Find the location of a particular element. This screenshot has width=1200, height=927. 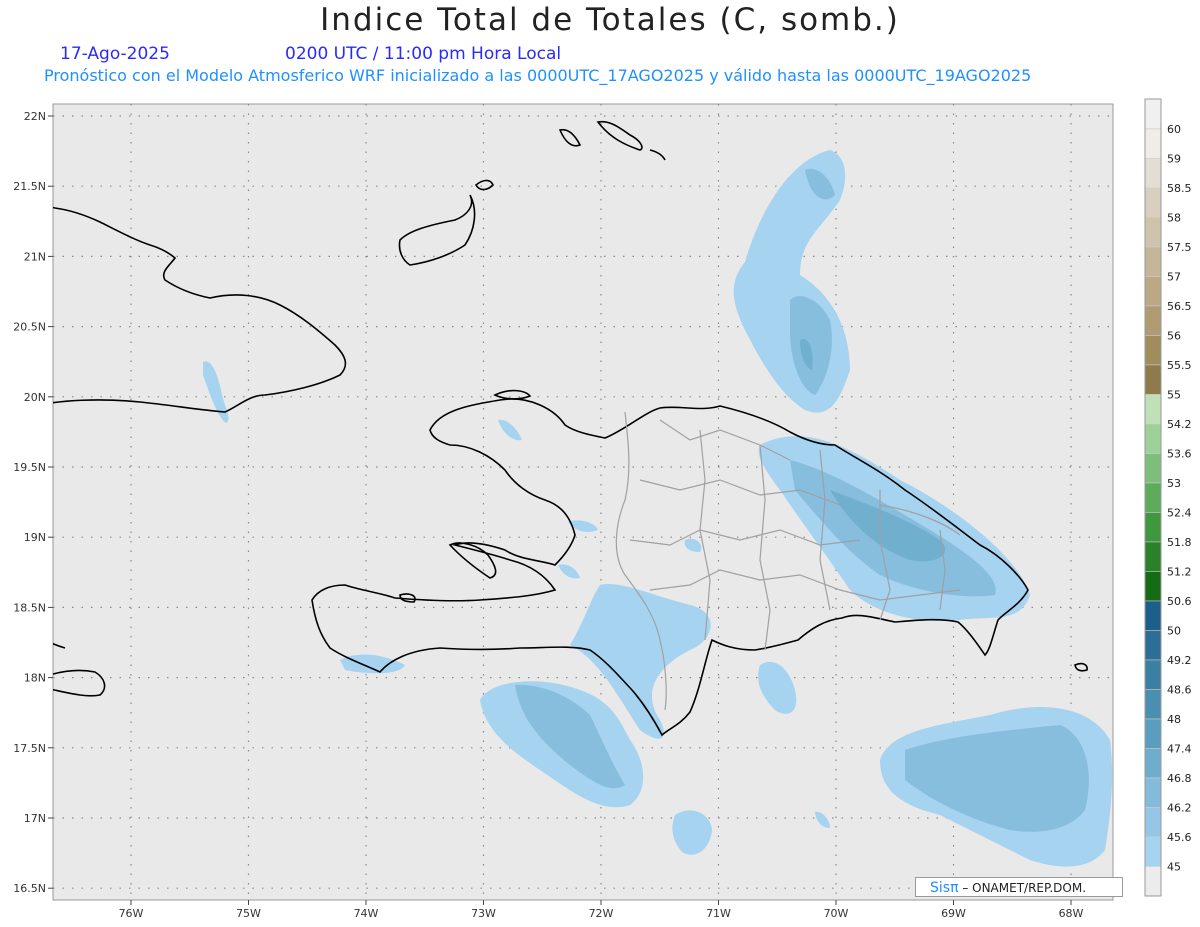

credit-brand: Sisπ is located at coordinates (944, 888).